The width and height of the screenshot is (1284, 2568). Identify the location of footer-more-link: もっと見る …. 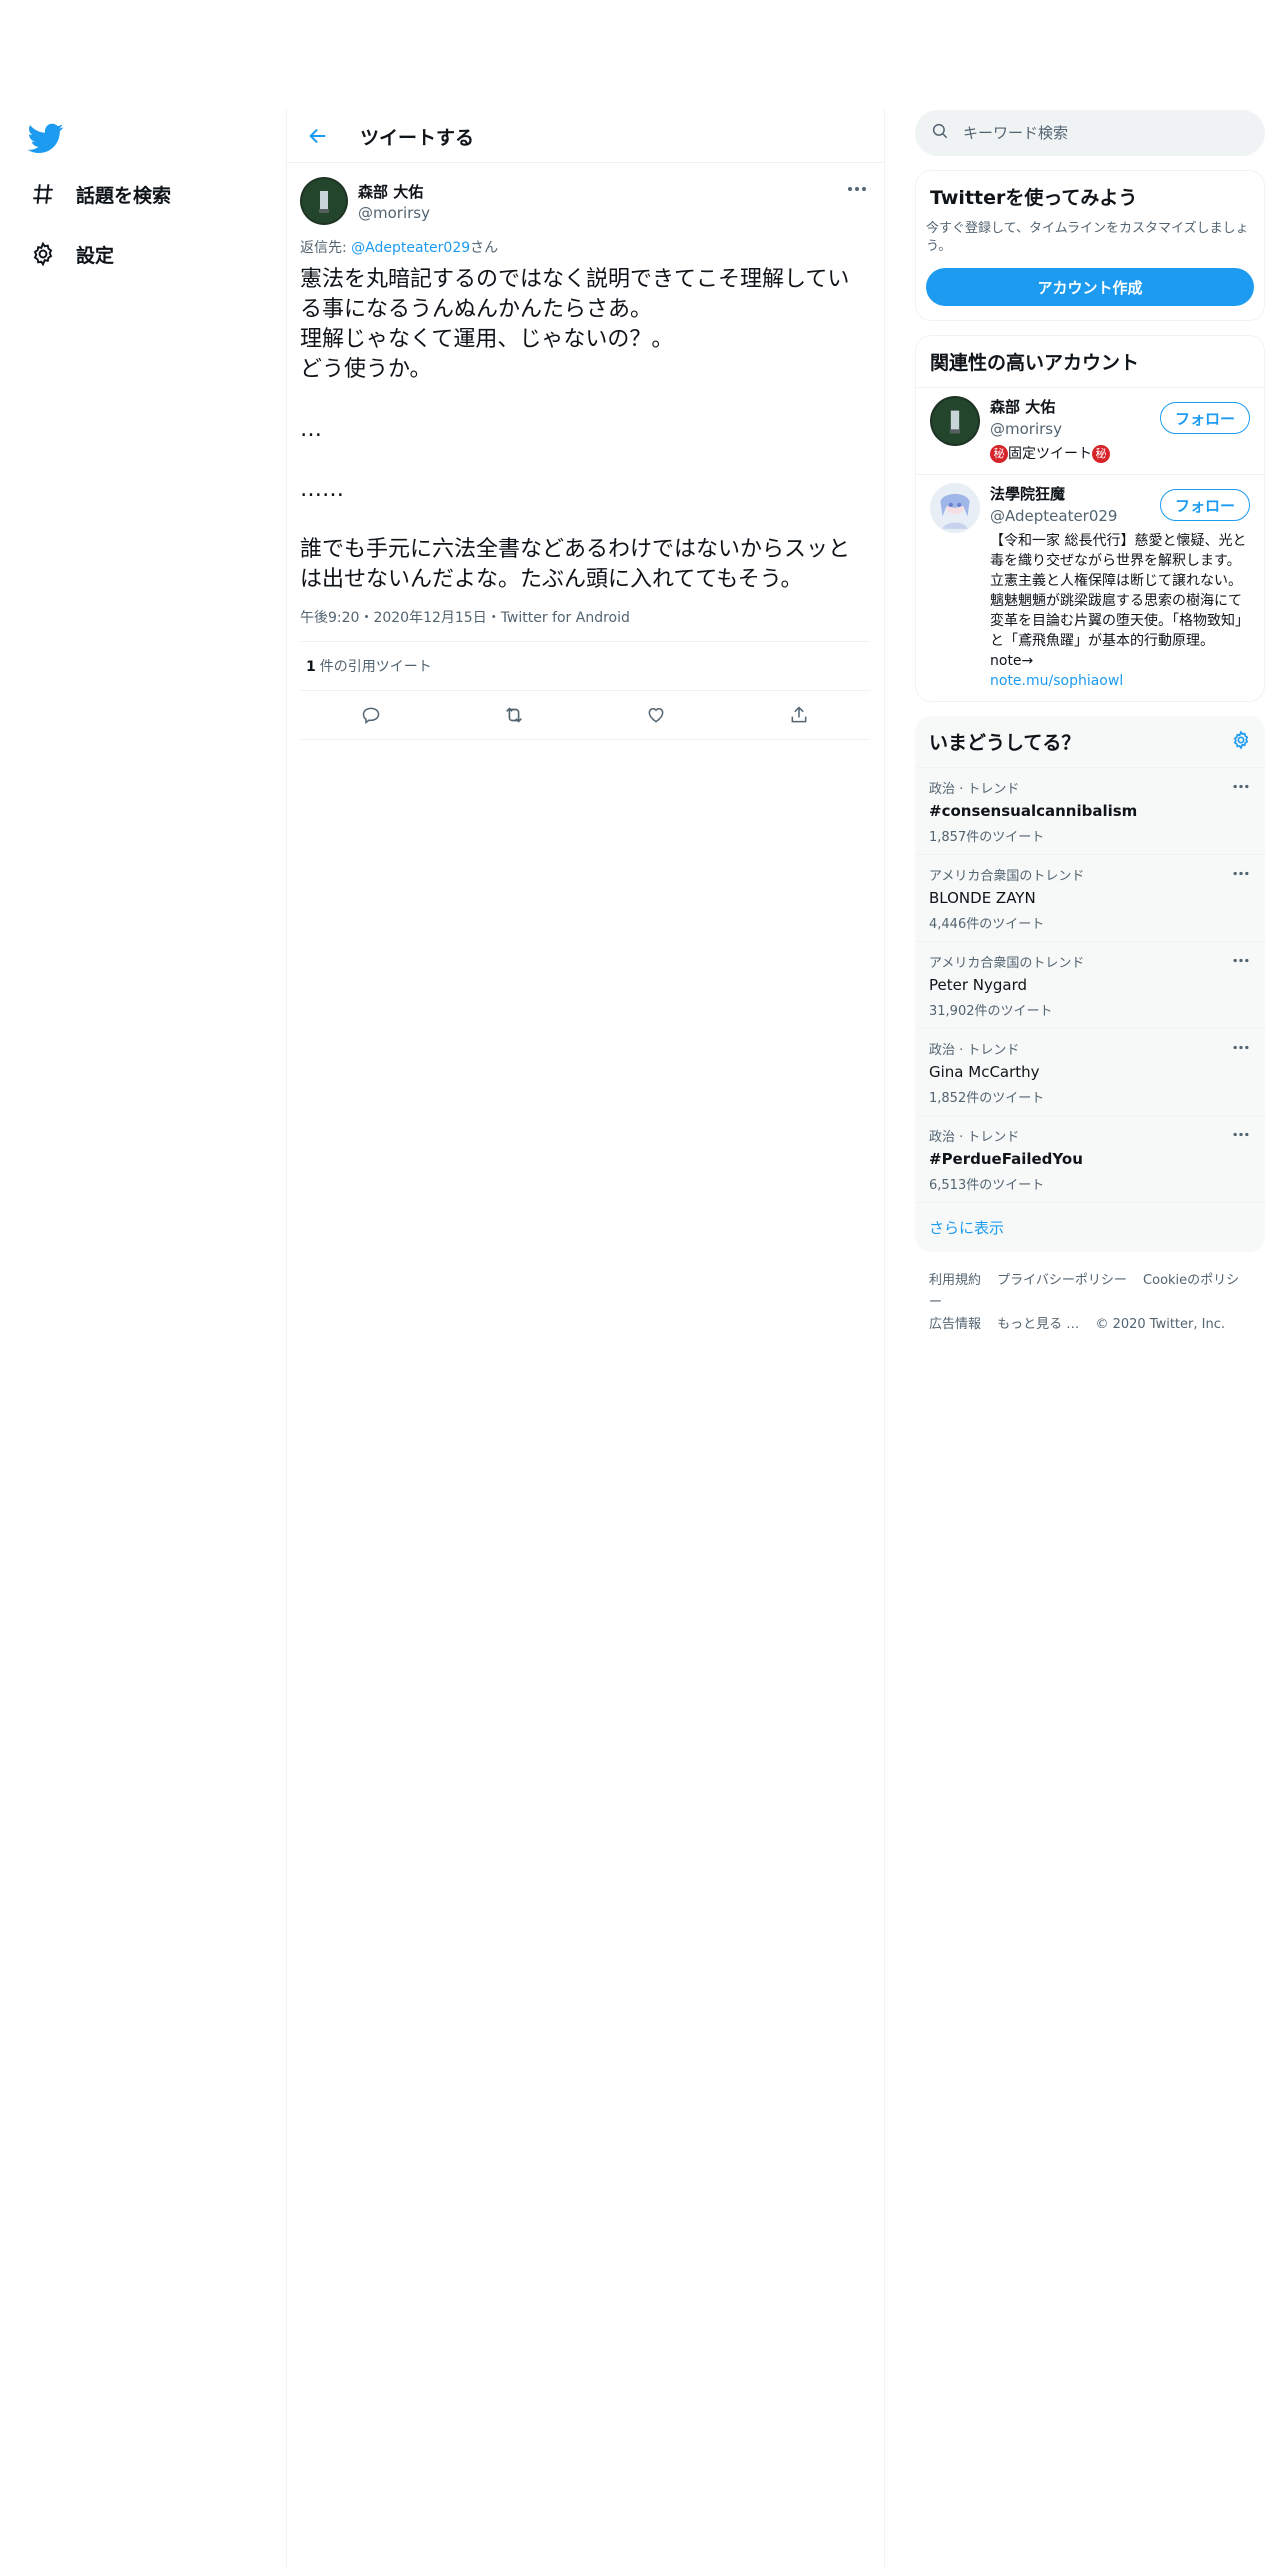
(1038, 1324).